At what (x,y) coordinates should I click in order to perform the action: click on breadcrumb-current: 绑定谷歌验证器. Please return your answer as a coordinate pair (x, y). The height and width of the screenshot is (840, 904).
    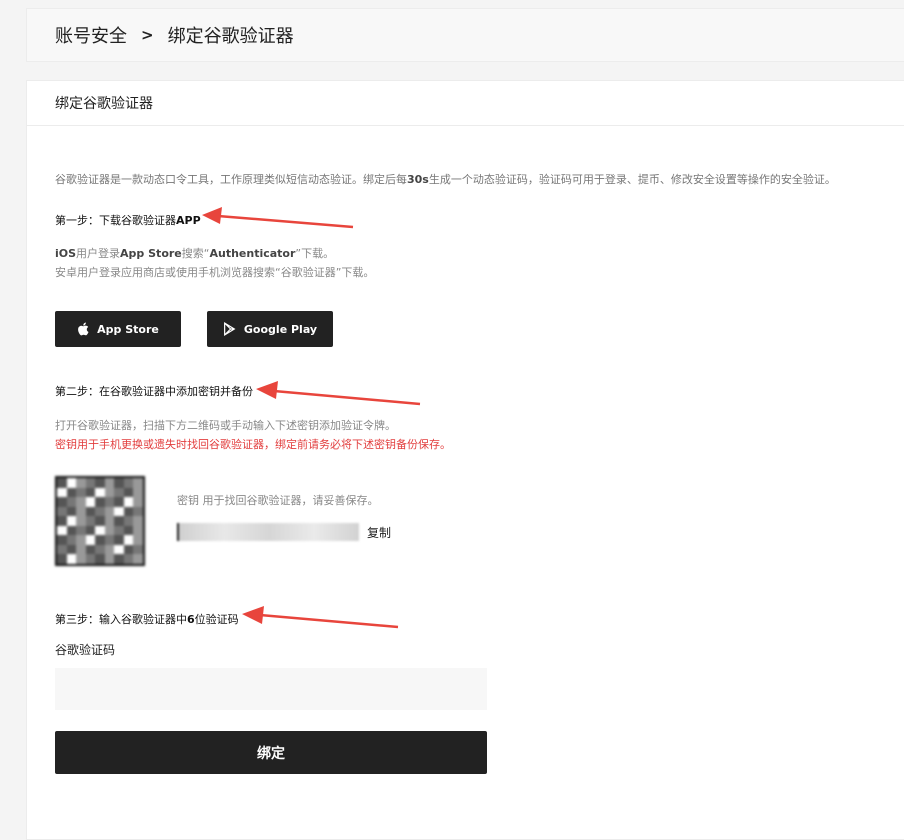
    Looking at the image, I should click on (230, 36).